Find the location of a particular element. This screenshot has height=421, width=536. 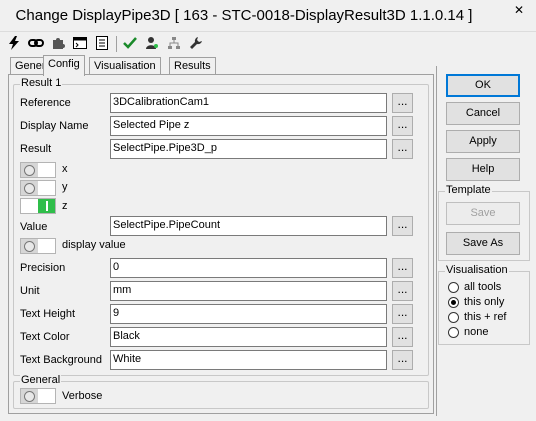

toolbar is located at coordinates (116, 43).